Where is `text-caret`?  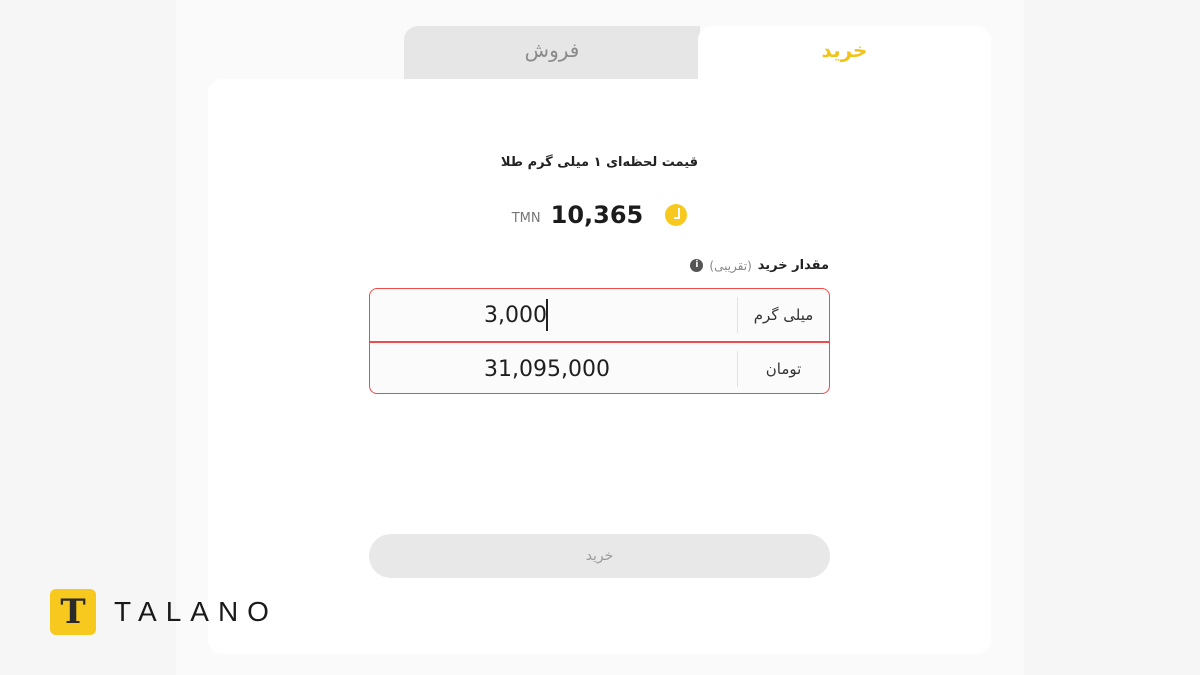 text-caret is located at coordinates (547, 315).